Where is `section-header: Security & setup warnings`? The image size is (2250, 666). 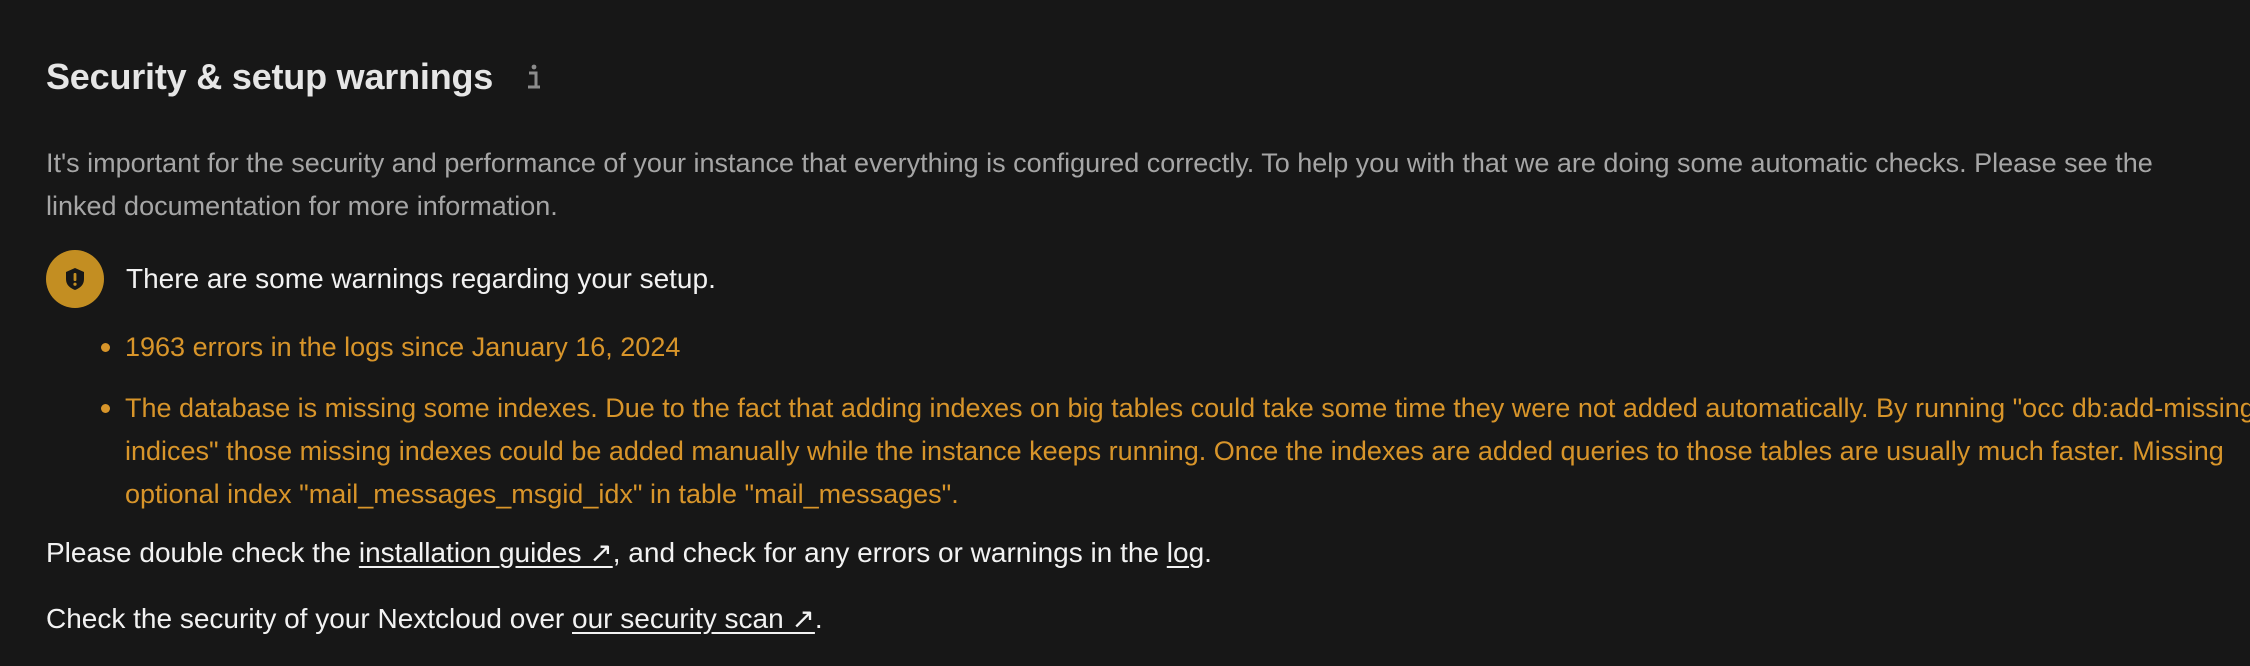
section-header: Security & setup warnings is located at coordinates (295, 77).